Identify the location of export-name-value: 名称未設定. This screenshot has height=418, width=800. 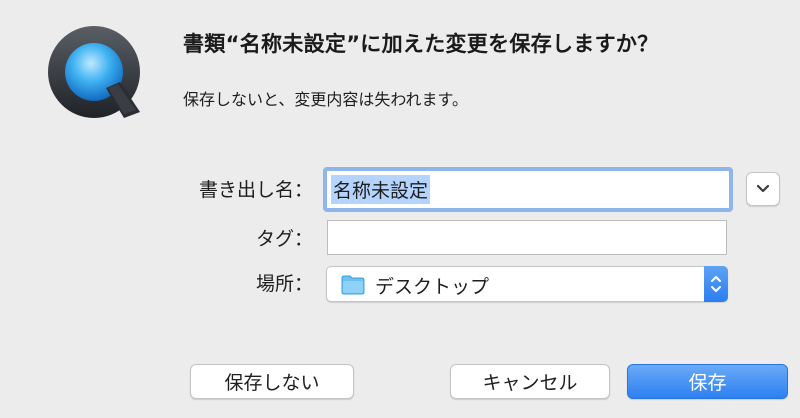
(381, 189).